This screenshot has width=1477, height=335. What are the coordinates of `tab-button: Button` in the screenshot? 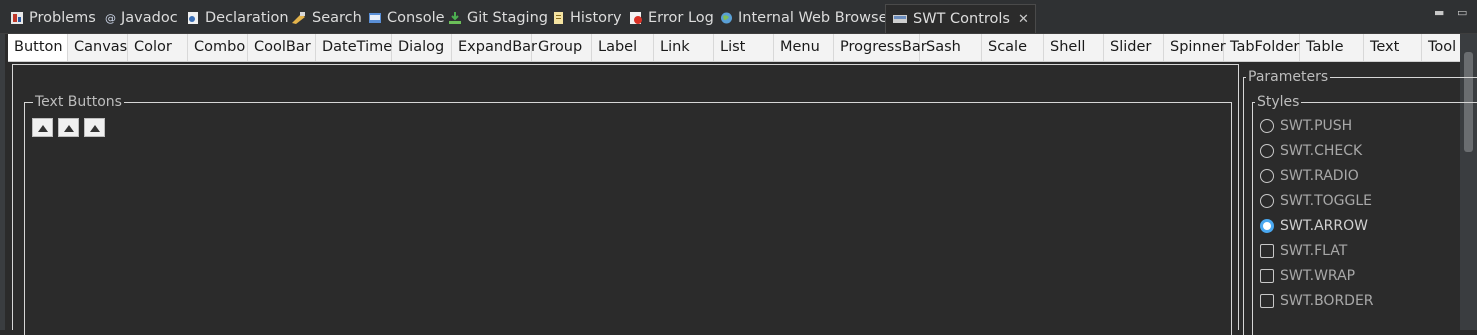 It's located at (38, 47).